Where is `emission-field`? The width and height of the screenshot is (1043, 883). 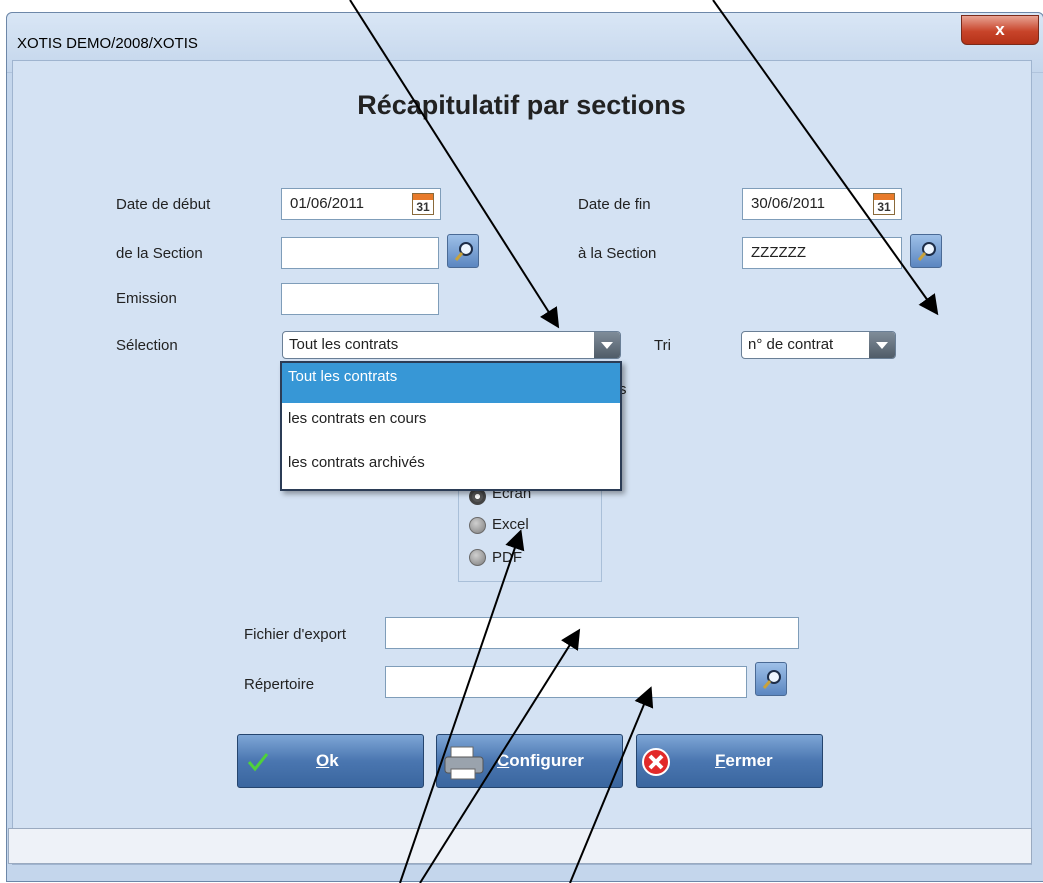
emission-field is located at coordinates (360, 299).